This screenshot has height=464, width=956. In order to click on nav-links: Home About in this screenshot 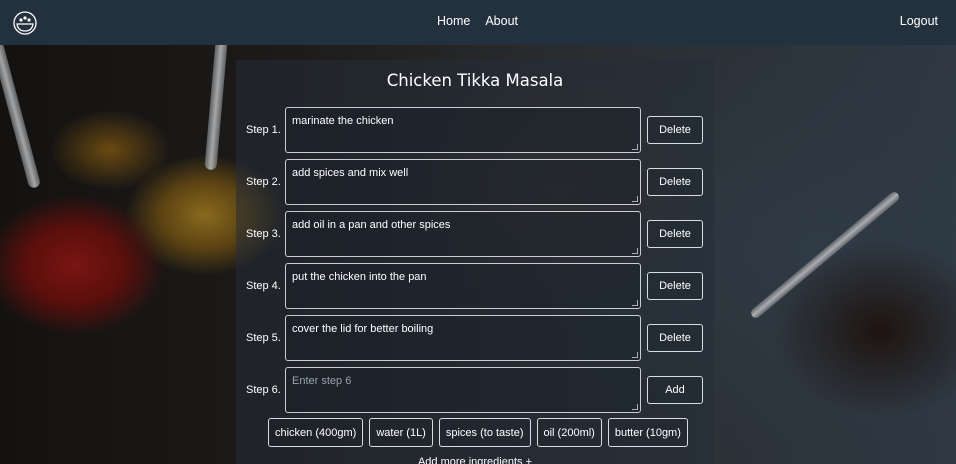, I will do `click(477, 21)`.